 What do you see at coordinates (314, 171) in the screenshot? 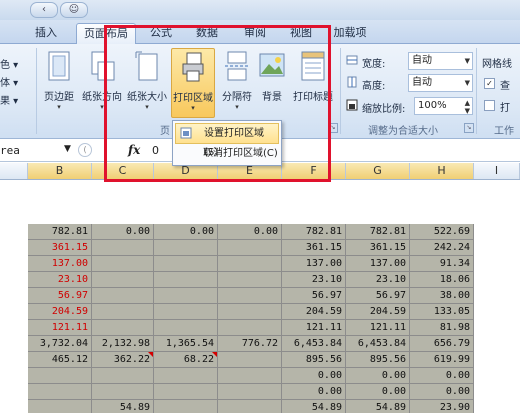
I see `column-header: F` at bounding box center [314, 171].